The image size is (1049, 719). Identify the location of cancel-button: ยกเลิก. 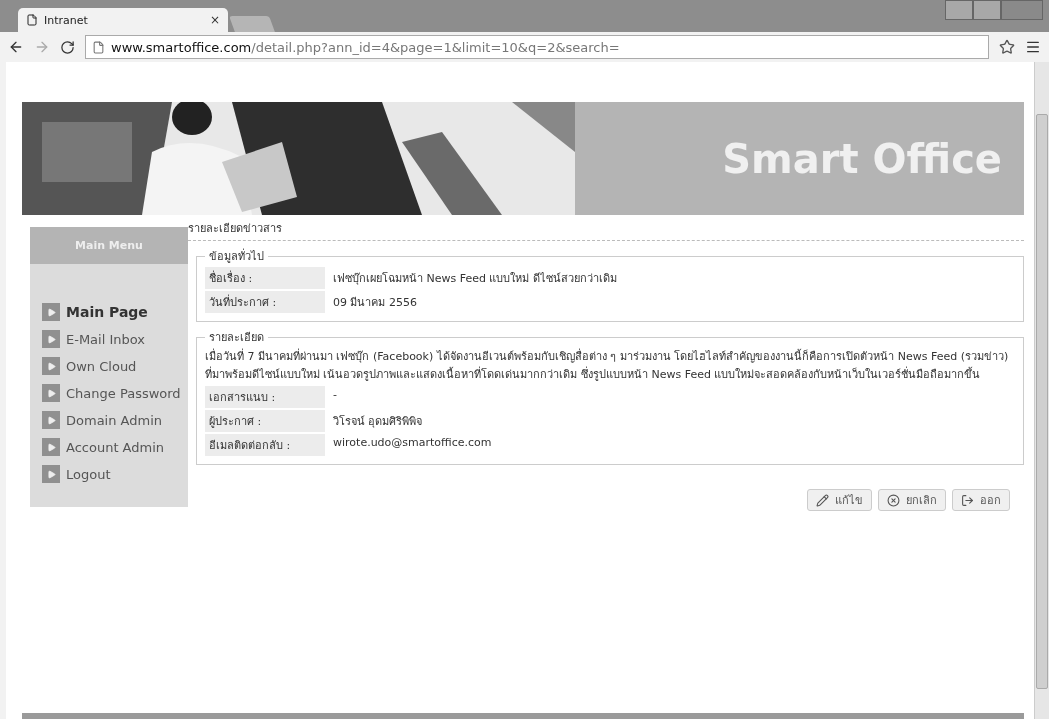
(912, 500).